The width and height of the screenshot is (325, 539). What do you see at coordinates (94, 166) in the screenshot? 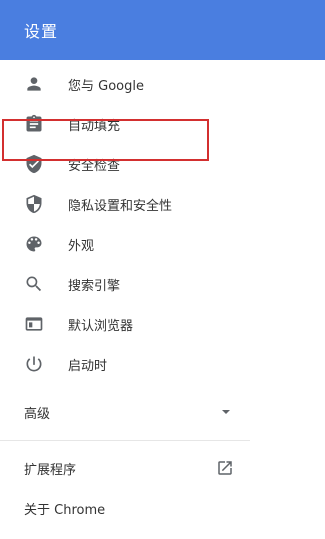
I see `sidebar-item-label: 安全检查` at bounding box center [94, 166].